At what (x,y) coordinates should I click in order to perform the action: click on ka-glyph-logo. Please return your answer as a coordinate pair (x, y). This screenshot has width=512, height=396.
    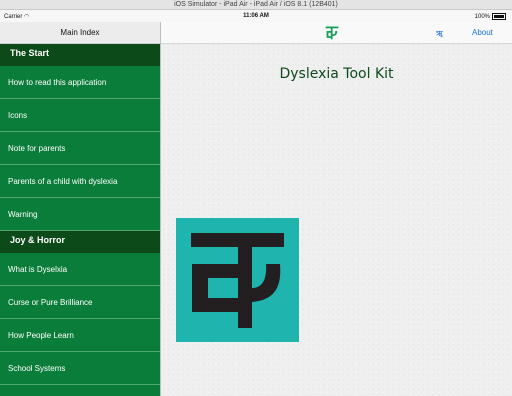
    Looking at the image, I should click on (237, 280).